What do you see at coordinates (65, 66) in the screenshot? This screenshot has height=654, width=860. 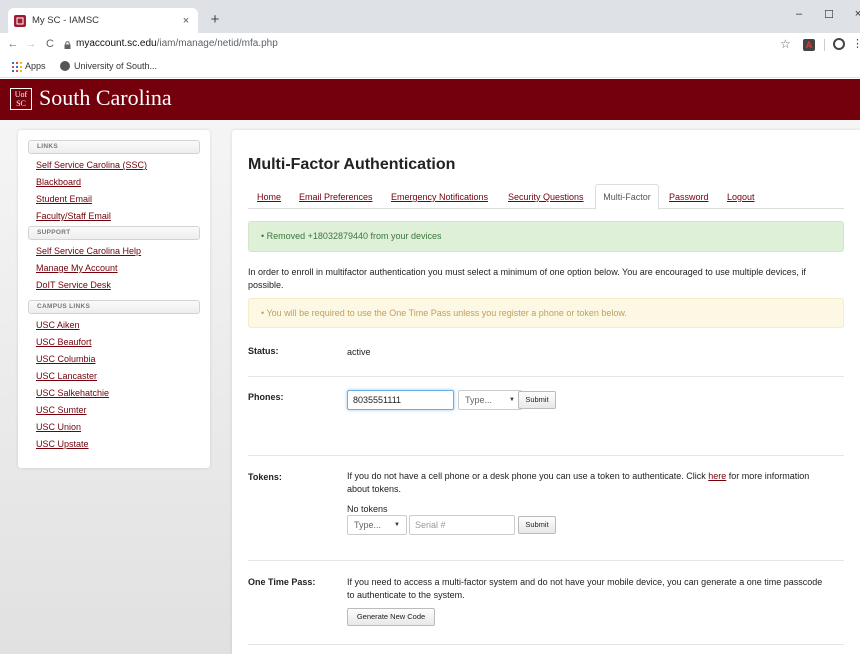 I see `globe-icon` at bounding box center [65, 66].